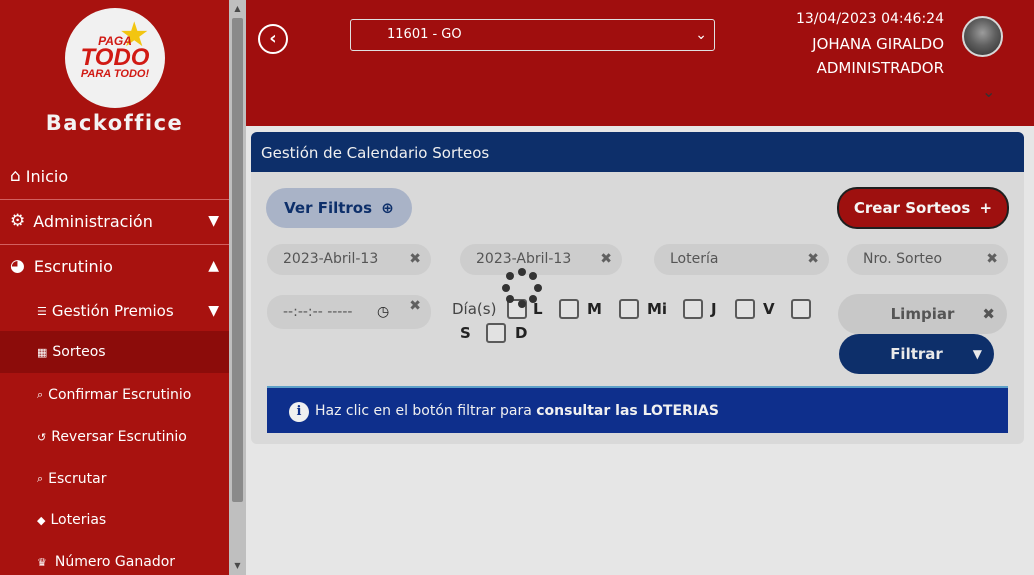 This screenshot has width=1034, height=575. I want to click on day-checkbox-s, so click(801, 309).